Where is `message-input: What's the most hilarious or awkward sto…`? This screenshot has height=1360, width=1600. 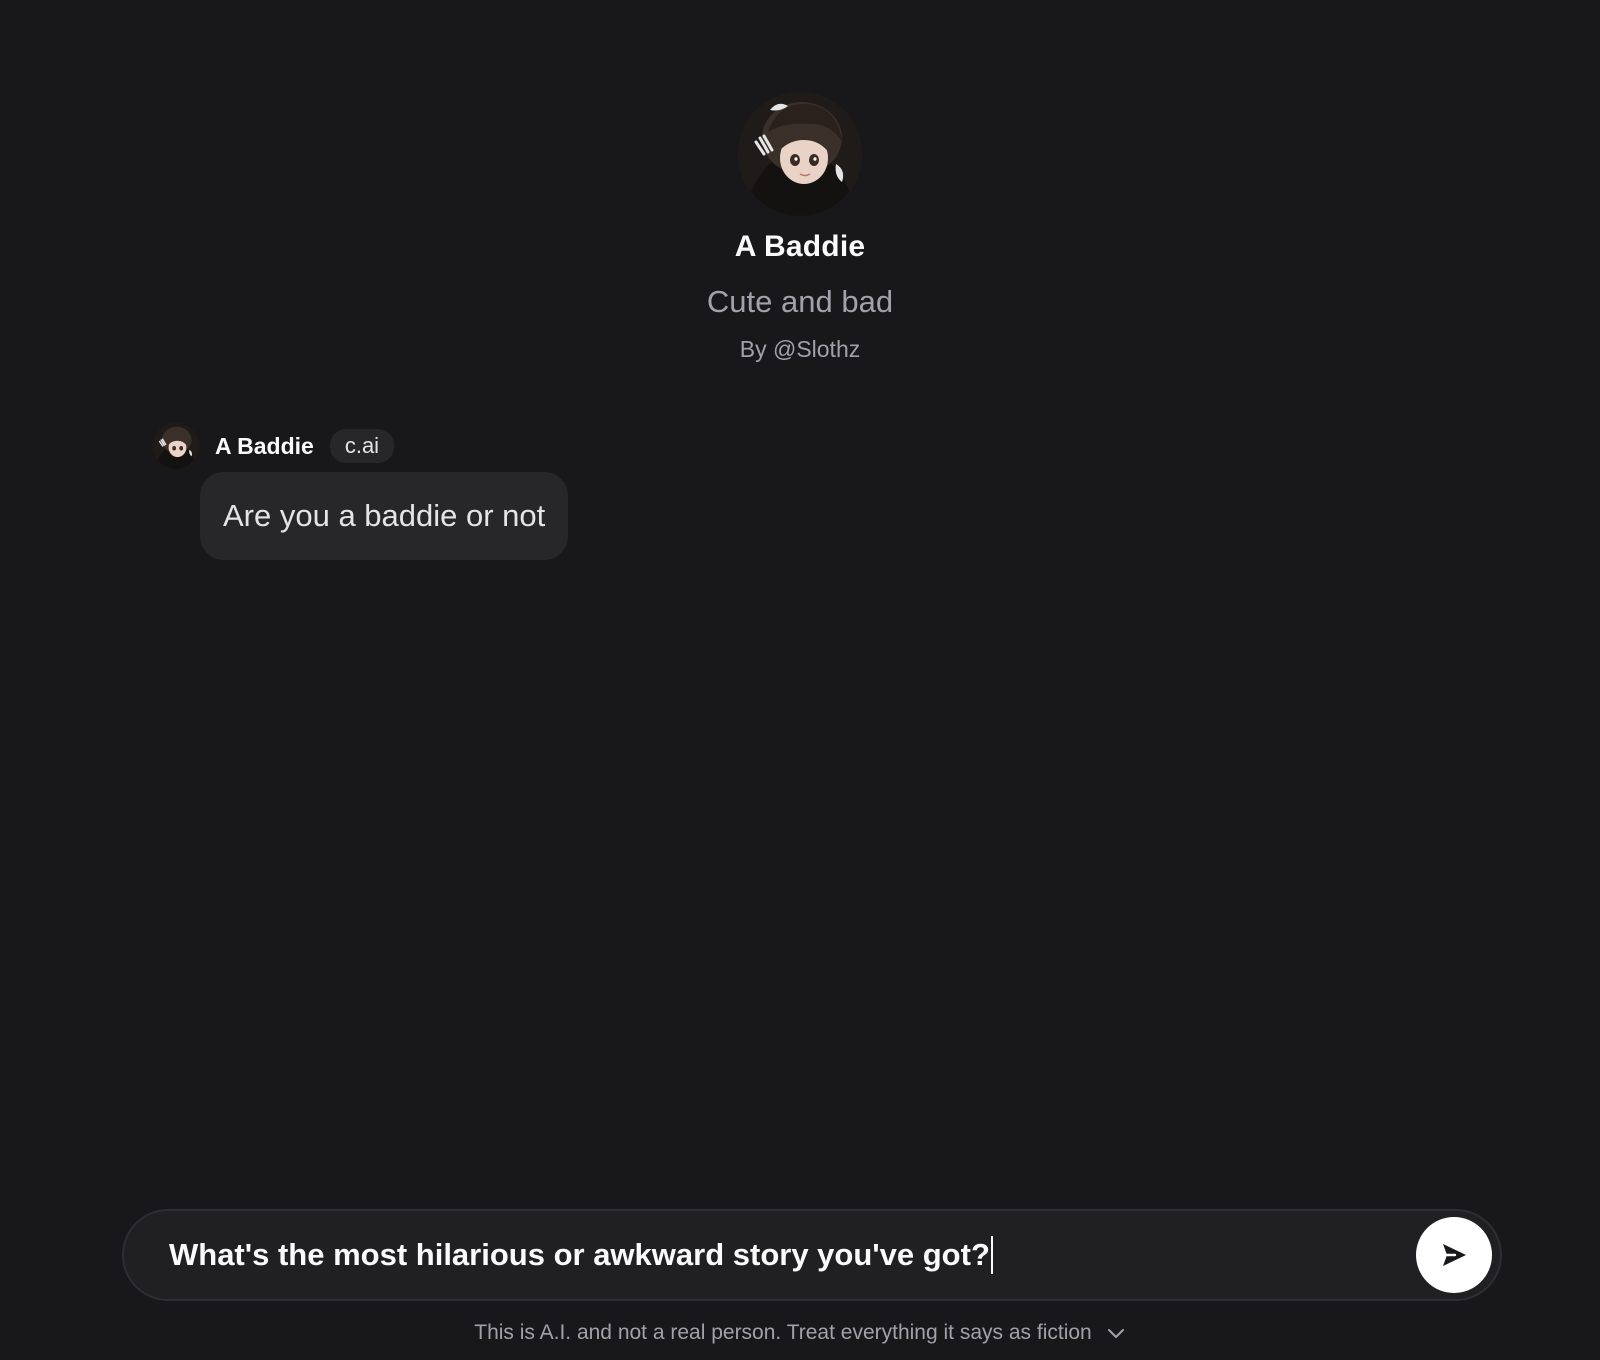
message-input: What's the most hilarious or awkward sto… is located at coordinates (792, 1255).